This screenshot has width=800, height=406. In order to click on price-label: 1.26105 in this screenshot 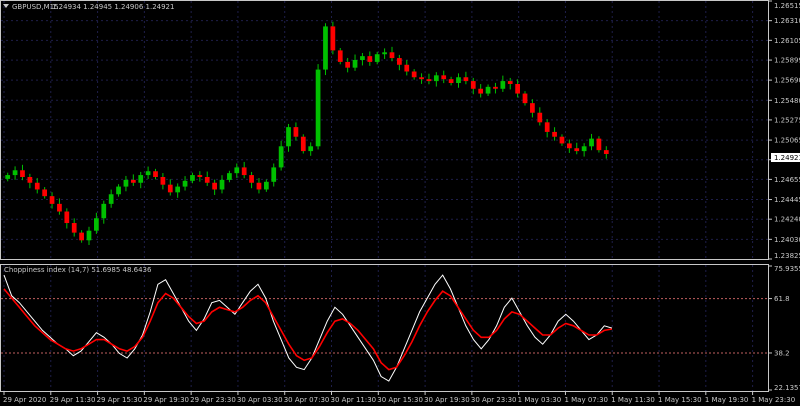, I will do `click(787, 41)`.